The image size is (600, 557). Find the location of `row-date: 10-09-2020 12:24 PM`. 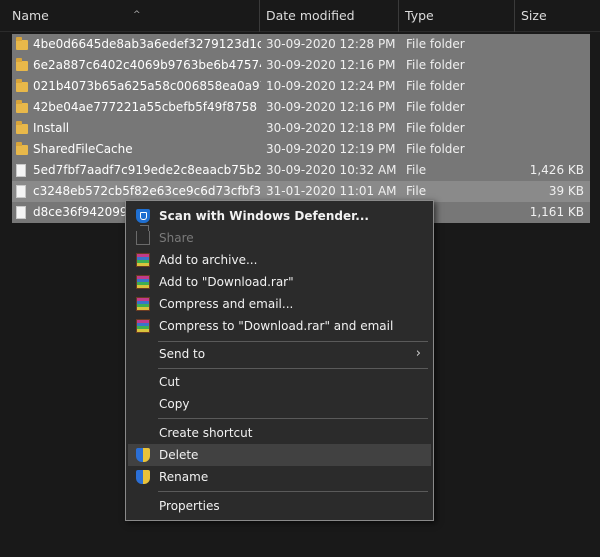

row-date: 10-09-2020 12:24 PM is located at coordinates (331, 86).